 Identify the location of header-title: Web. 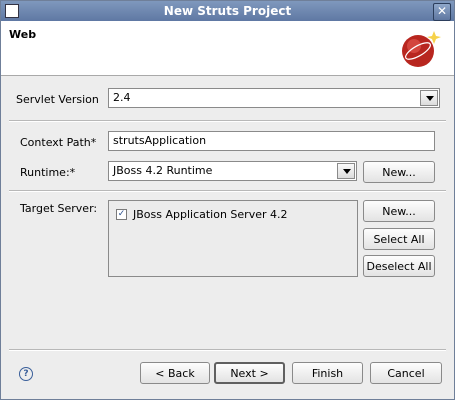
(23, 34).